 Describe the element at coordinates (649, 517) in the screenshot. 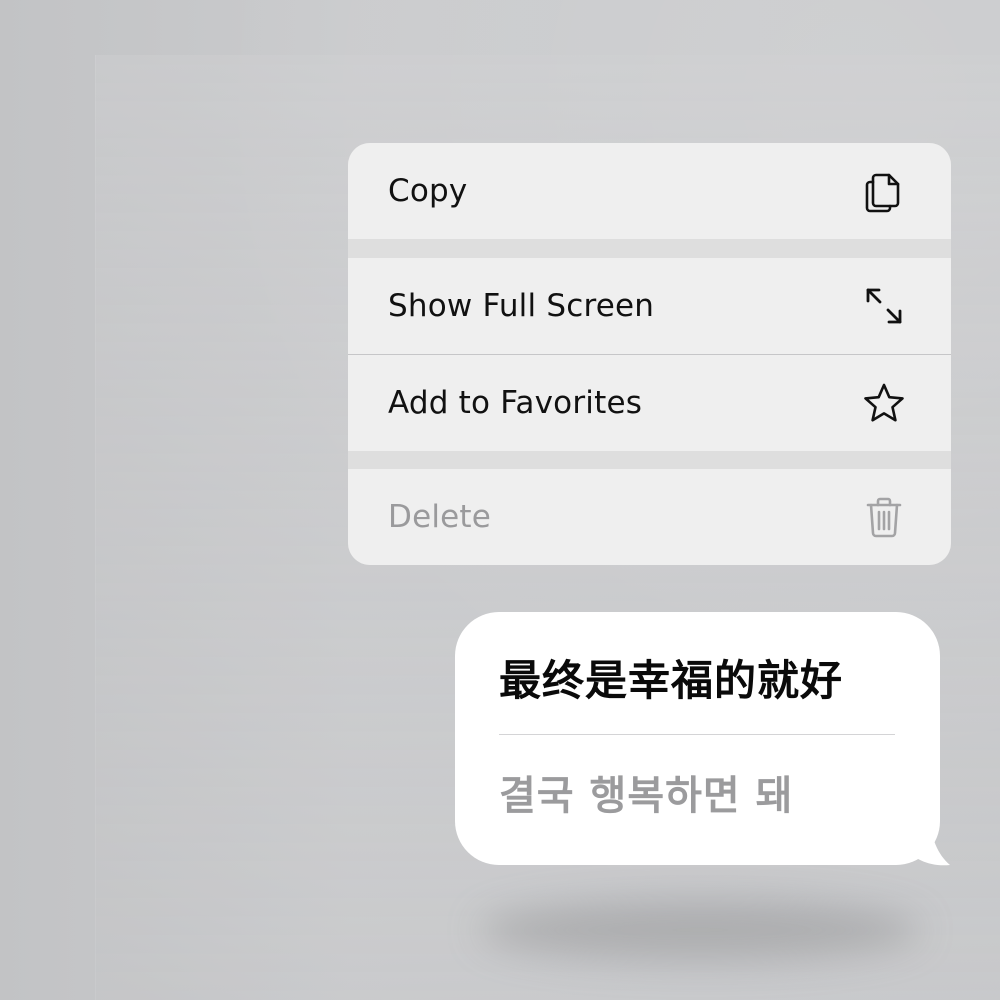

I see `menu-item-delete: Delete` at that location.